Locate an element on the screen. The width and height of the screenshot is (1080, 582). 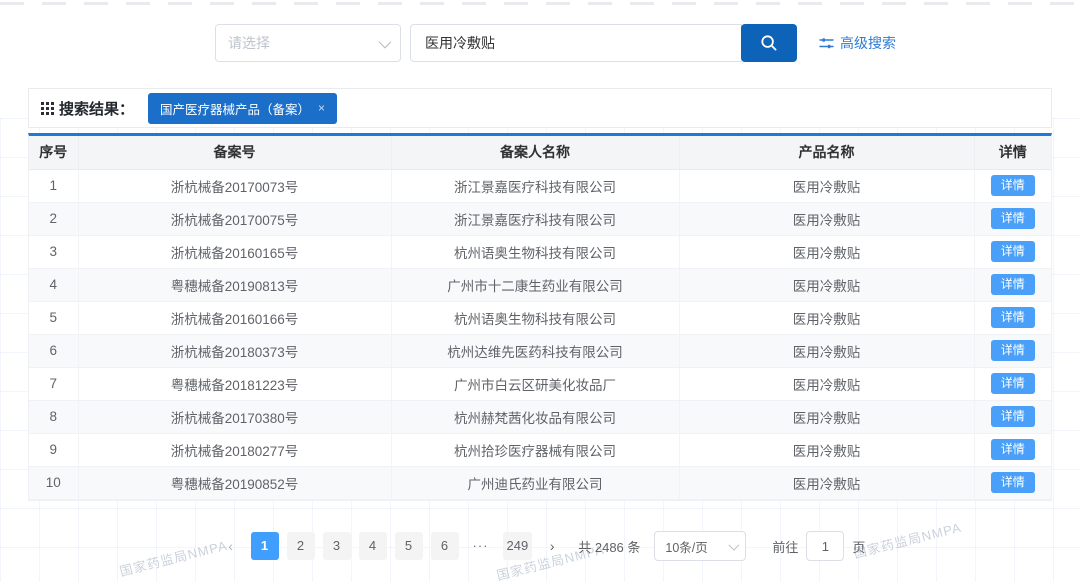
page-size-value: 10条/页 is located at coordinates (686, 547).